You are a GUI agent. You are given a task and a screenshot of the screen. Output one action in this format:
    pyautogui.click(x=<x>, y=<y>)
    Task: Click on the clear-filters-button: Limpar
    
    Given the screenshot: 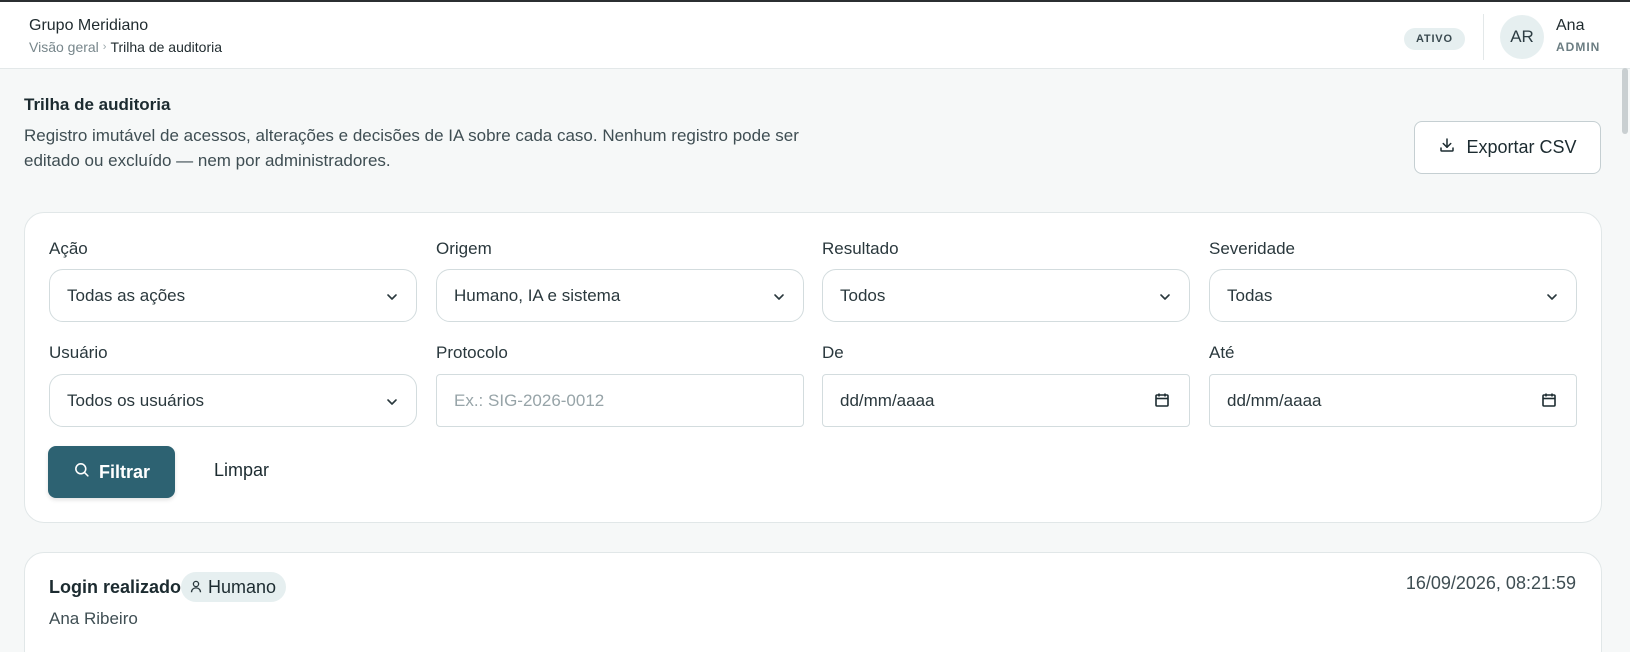 What is the action you would take?
    pyautogui.click(x=241, y=470)
    